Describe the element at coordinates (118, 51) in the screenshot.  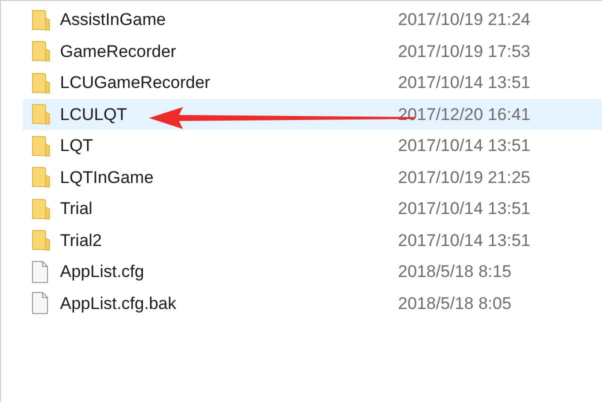
I see `file-name: GameRecorder` at that location.